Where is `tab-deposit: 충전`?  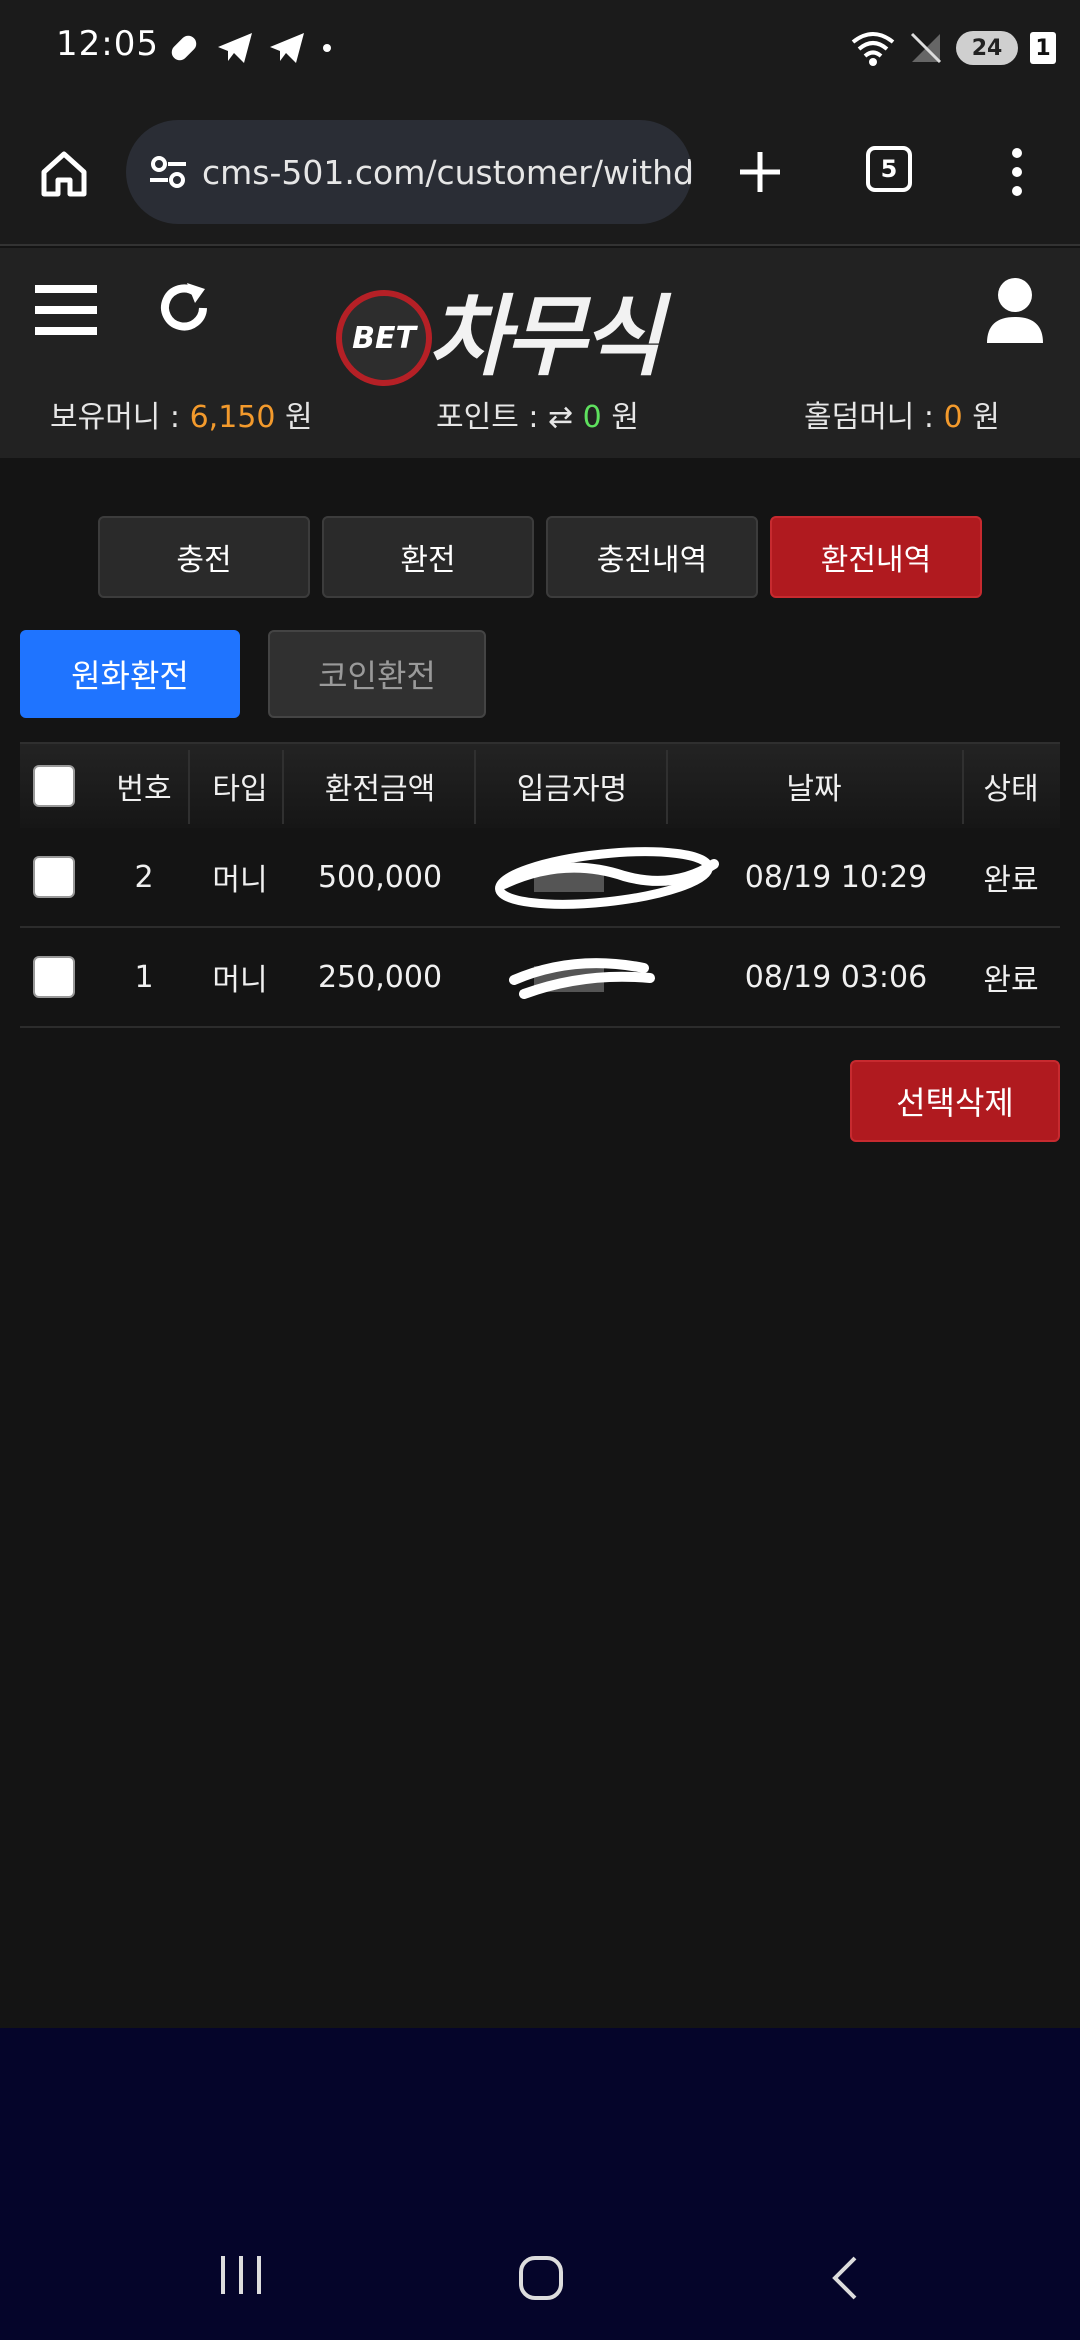
tab-deposit: 충전 is located at coordinates (204, 557).